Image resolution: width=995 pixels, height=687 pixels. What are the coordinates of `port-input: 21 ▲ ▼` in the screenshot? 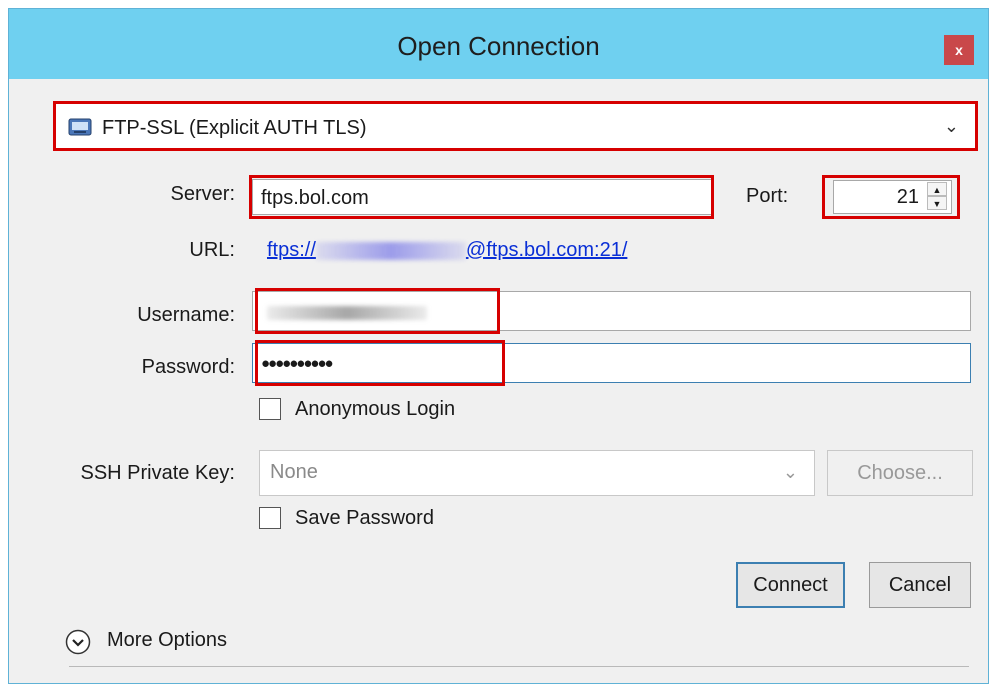 It's located at (892, 197).